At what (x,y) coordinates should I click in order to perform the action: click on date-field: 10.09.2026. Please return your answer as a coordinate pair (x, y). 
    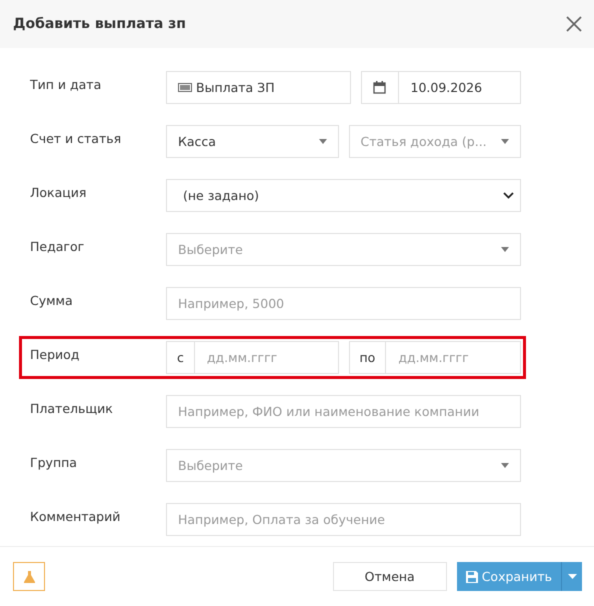
    Looking at the image, I should click on (459, 87).